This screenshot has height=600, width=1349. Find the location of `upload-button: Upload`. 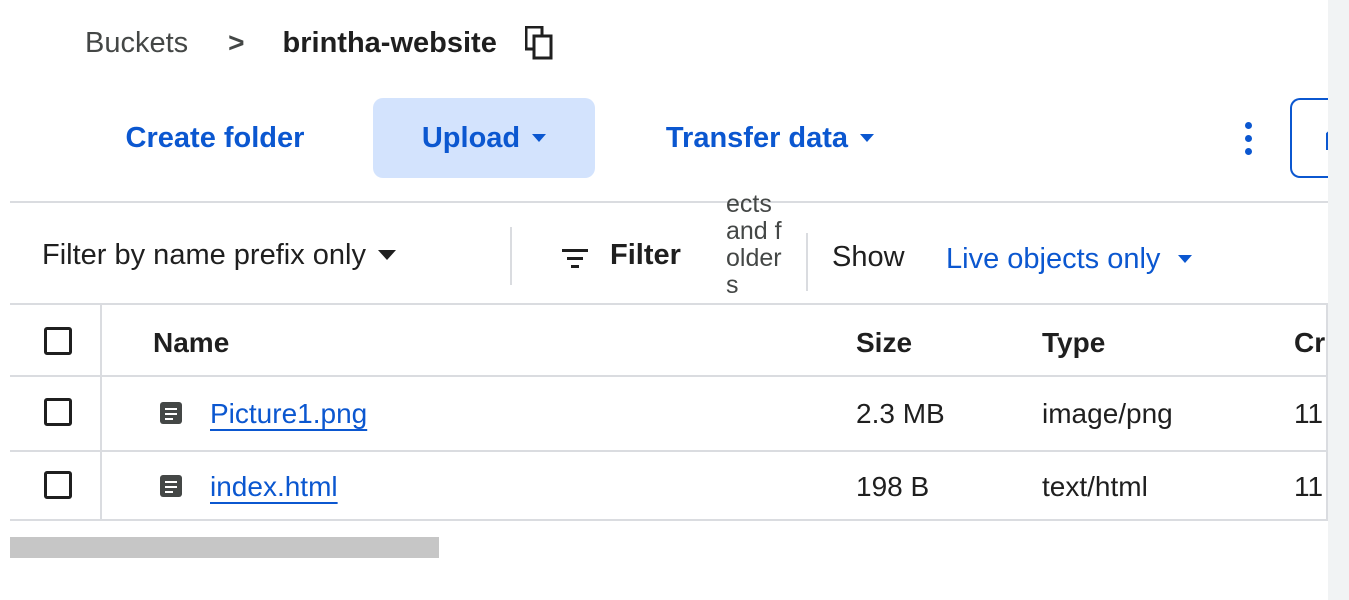

upload-button: Upload is located at coordinates (484, 138).